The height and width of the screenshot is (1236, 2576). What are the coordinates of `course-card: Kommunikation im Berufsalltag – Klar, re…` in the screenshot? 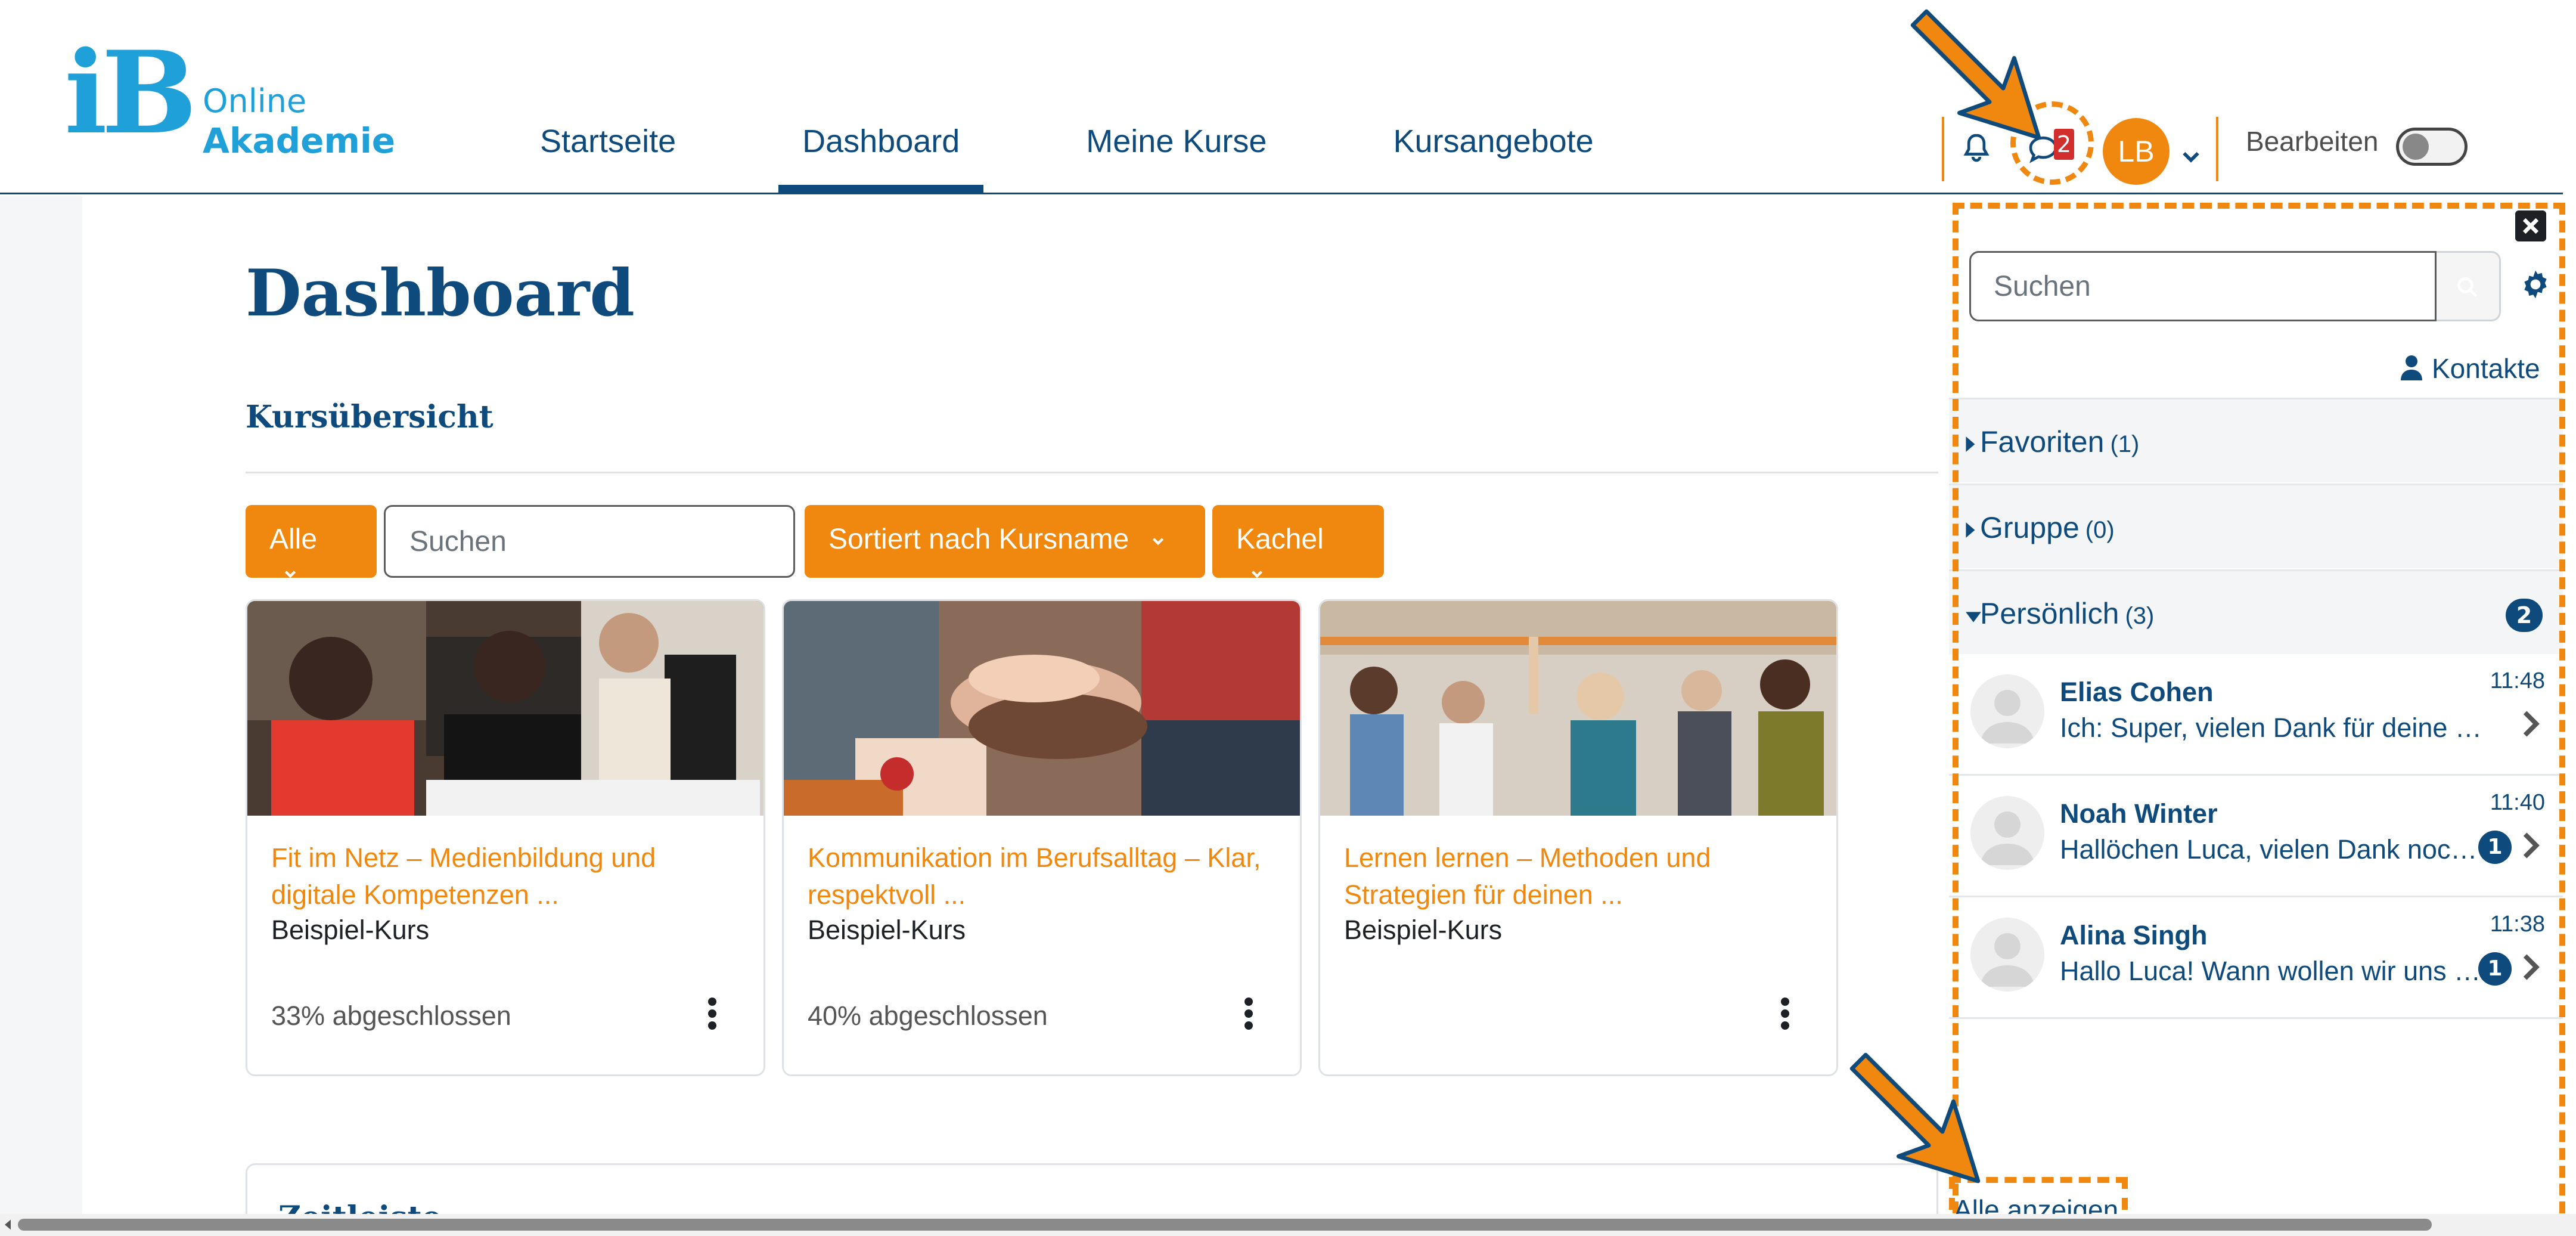 It's located at (1042, 837).